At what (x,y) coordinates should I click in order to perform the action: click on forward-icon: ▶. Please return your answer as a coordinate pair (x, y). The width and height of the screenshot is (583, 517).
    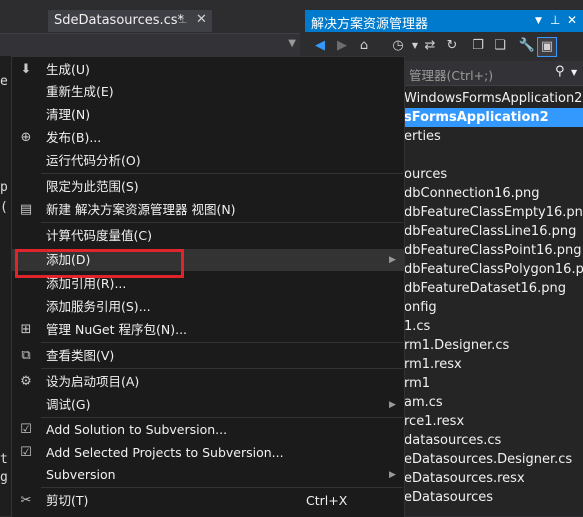
    Looking at the image, I should click on (342, 46).